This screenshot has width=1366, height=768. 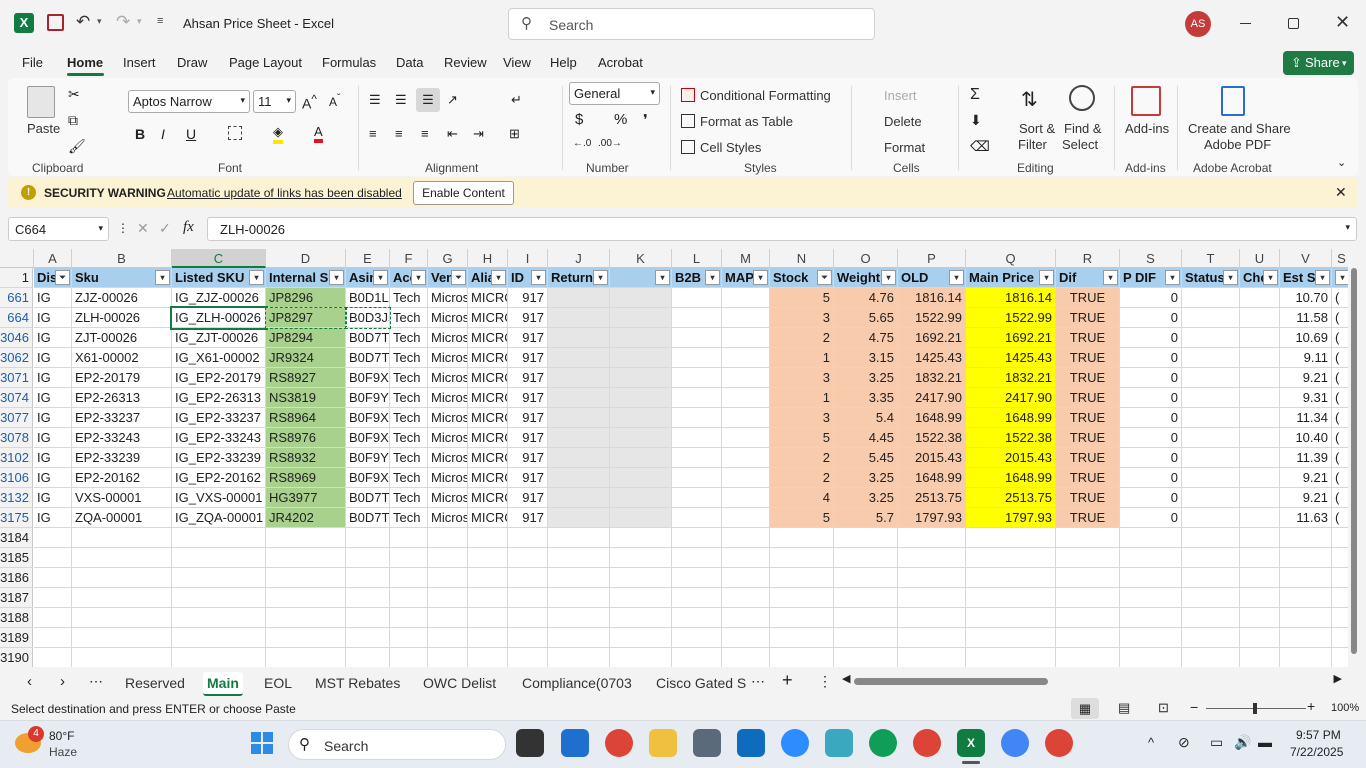 I want to click on table-cell: 0, so click(x=1151, y=318).